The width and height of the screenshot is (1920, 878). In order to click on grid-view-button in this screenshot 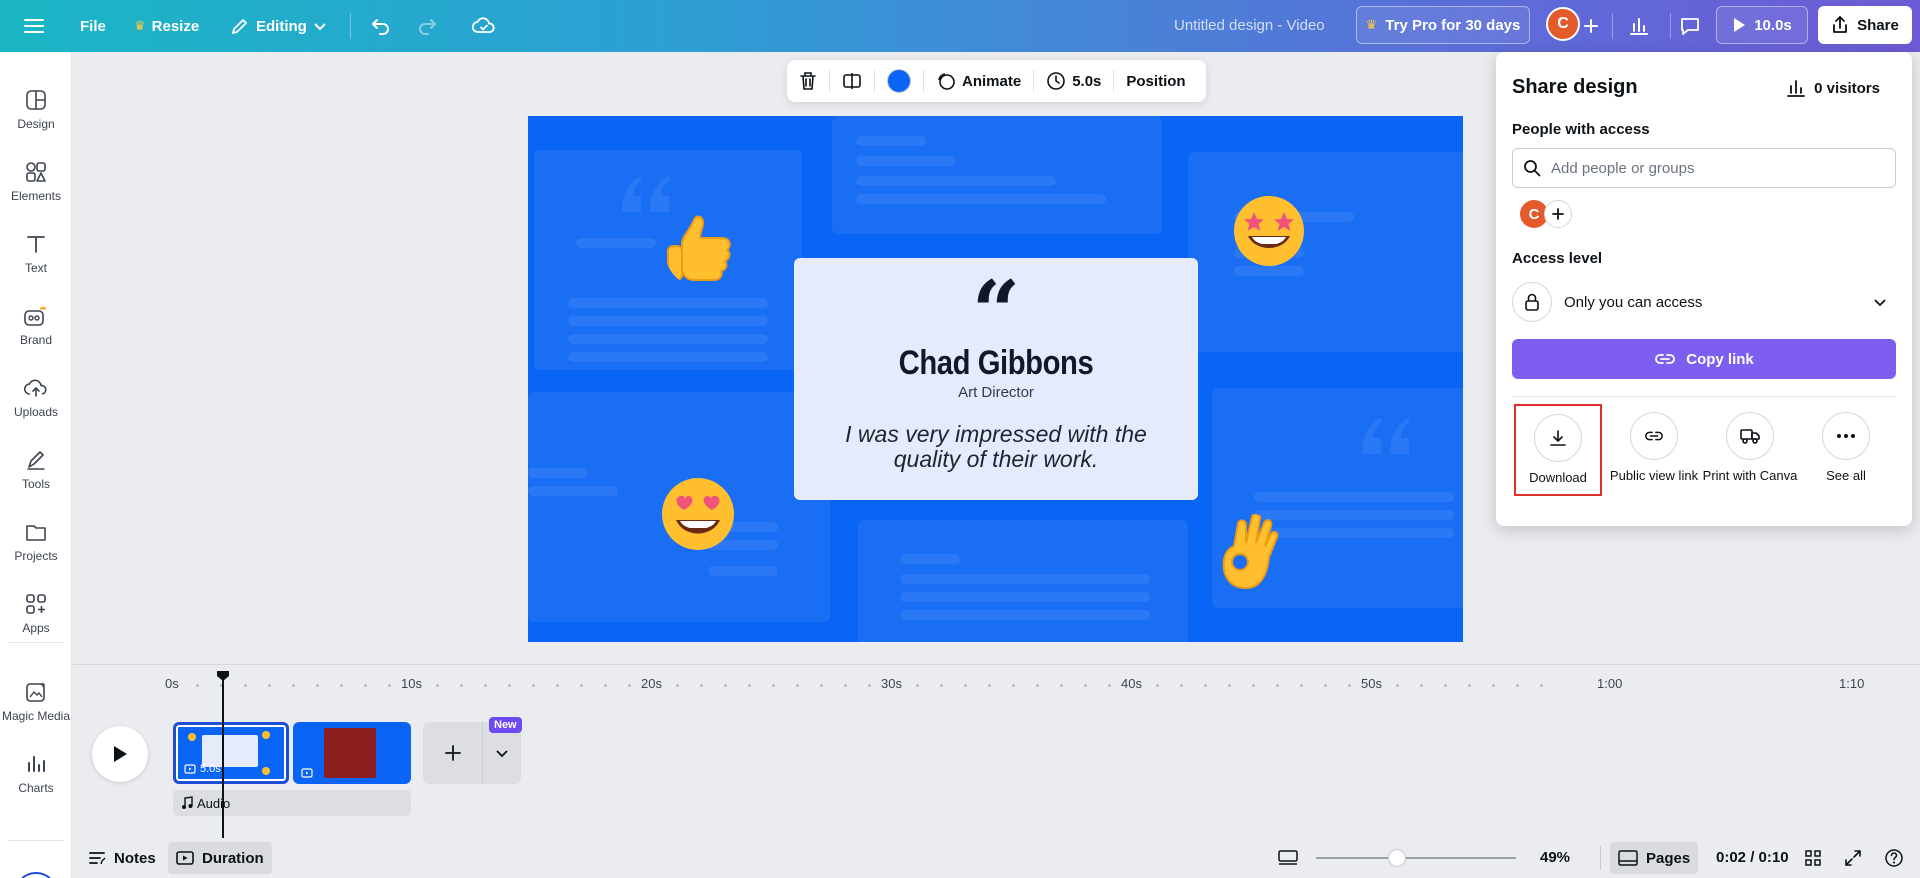, I will do `click(1813, 858)`.